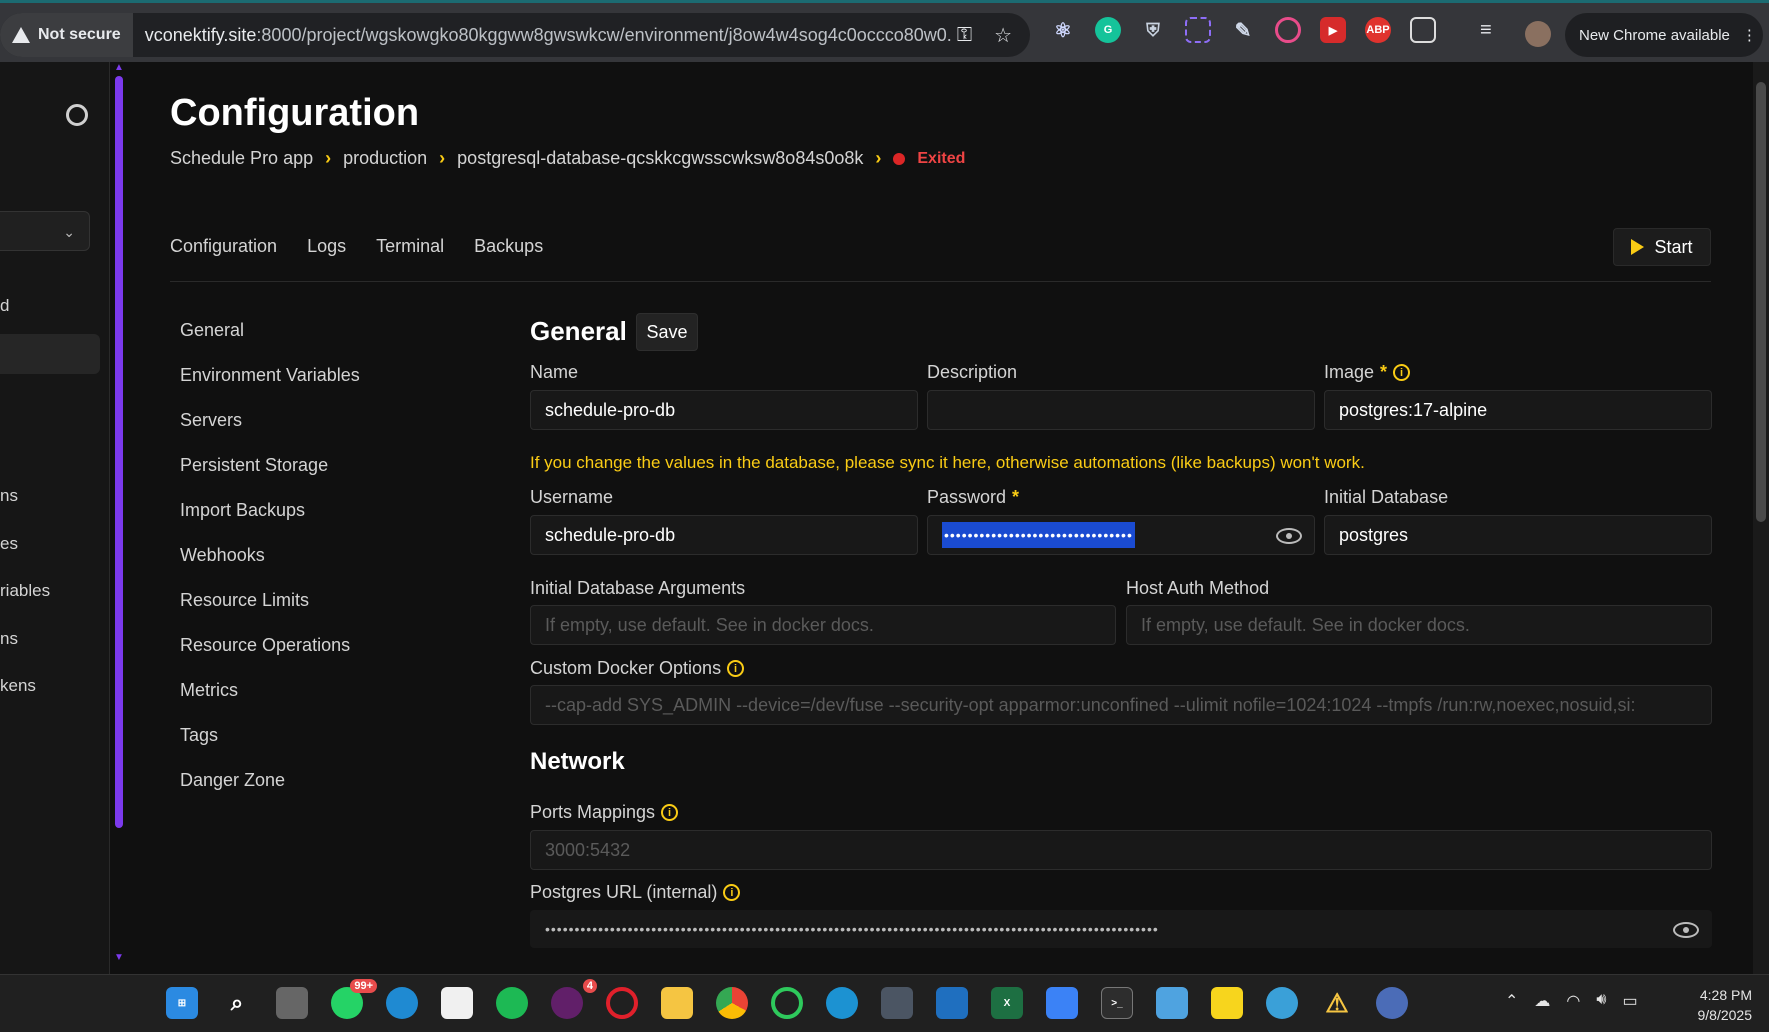 The height and width of the screenshot is (1032, 1769). What do you see at coordinates (270, 702) in the screenshot?
I see `subnav-metrics: Metrics` at bounding box center [270, 702].